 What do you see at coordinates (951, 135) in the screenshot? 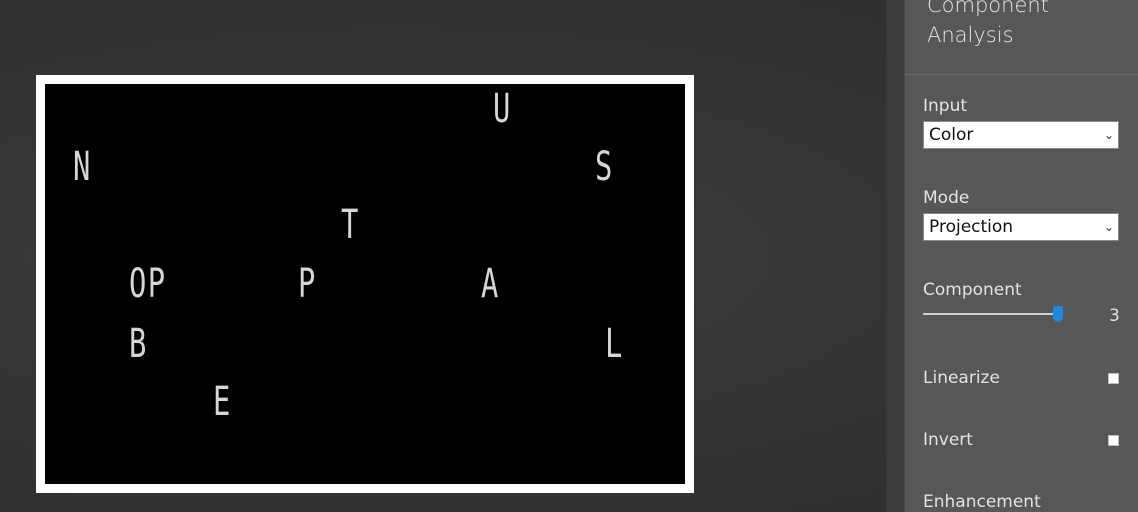
I see `input-select-value: Color` at bounding box center [951, 135].